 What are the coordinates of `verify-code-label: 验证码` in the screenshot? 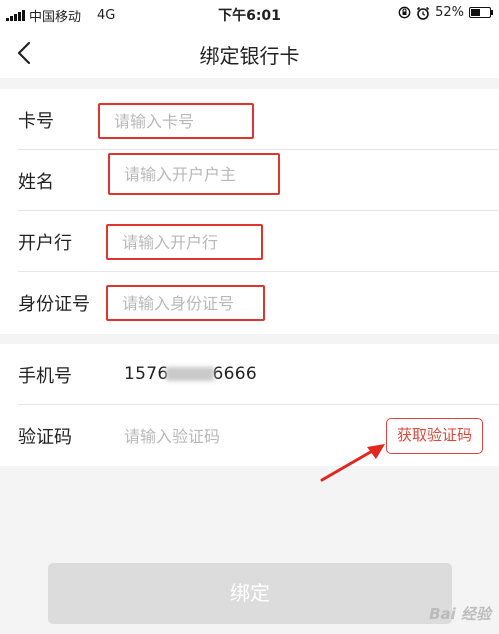 It's located at (45, 437).